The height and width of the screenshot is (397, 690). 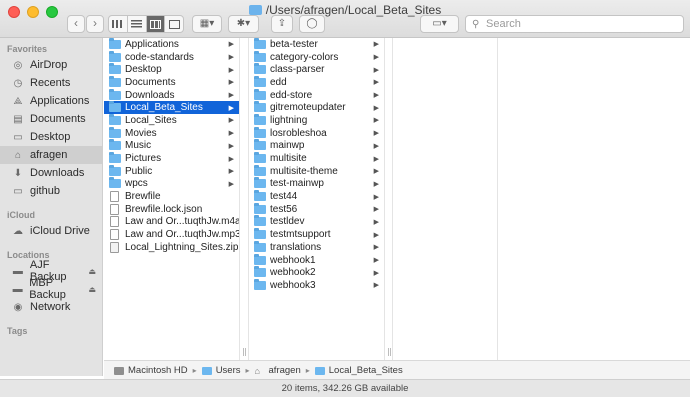 What do you see at coordinates (171, 95) in the screenshot?
I see `list-item: Downloads ▶` at bounding box center [171, 95].